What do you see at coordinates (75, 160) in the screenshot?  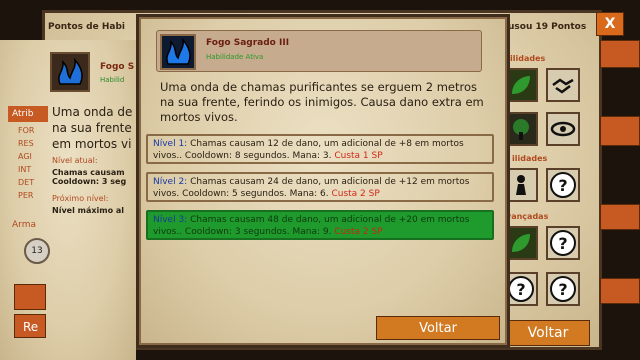 I see `current-level-label: Nível atual:` at bounding box center [75, 160].